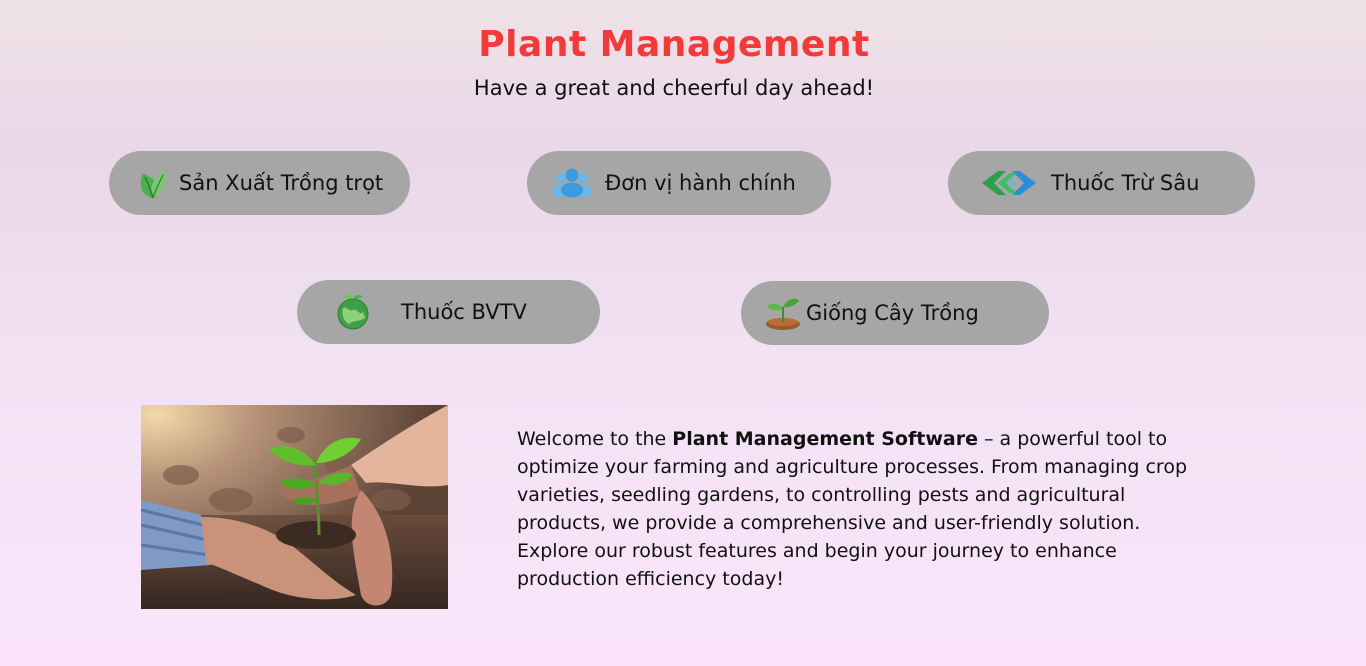 The image size is (1366, 666). I want to click on menu-button-administrative-units: Đơn vị hành chính, so click(679, 183).